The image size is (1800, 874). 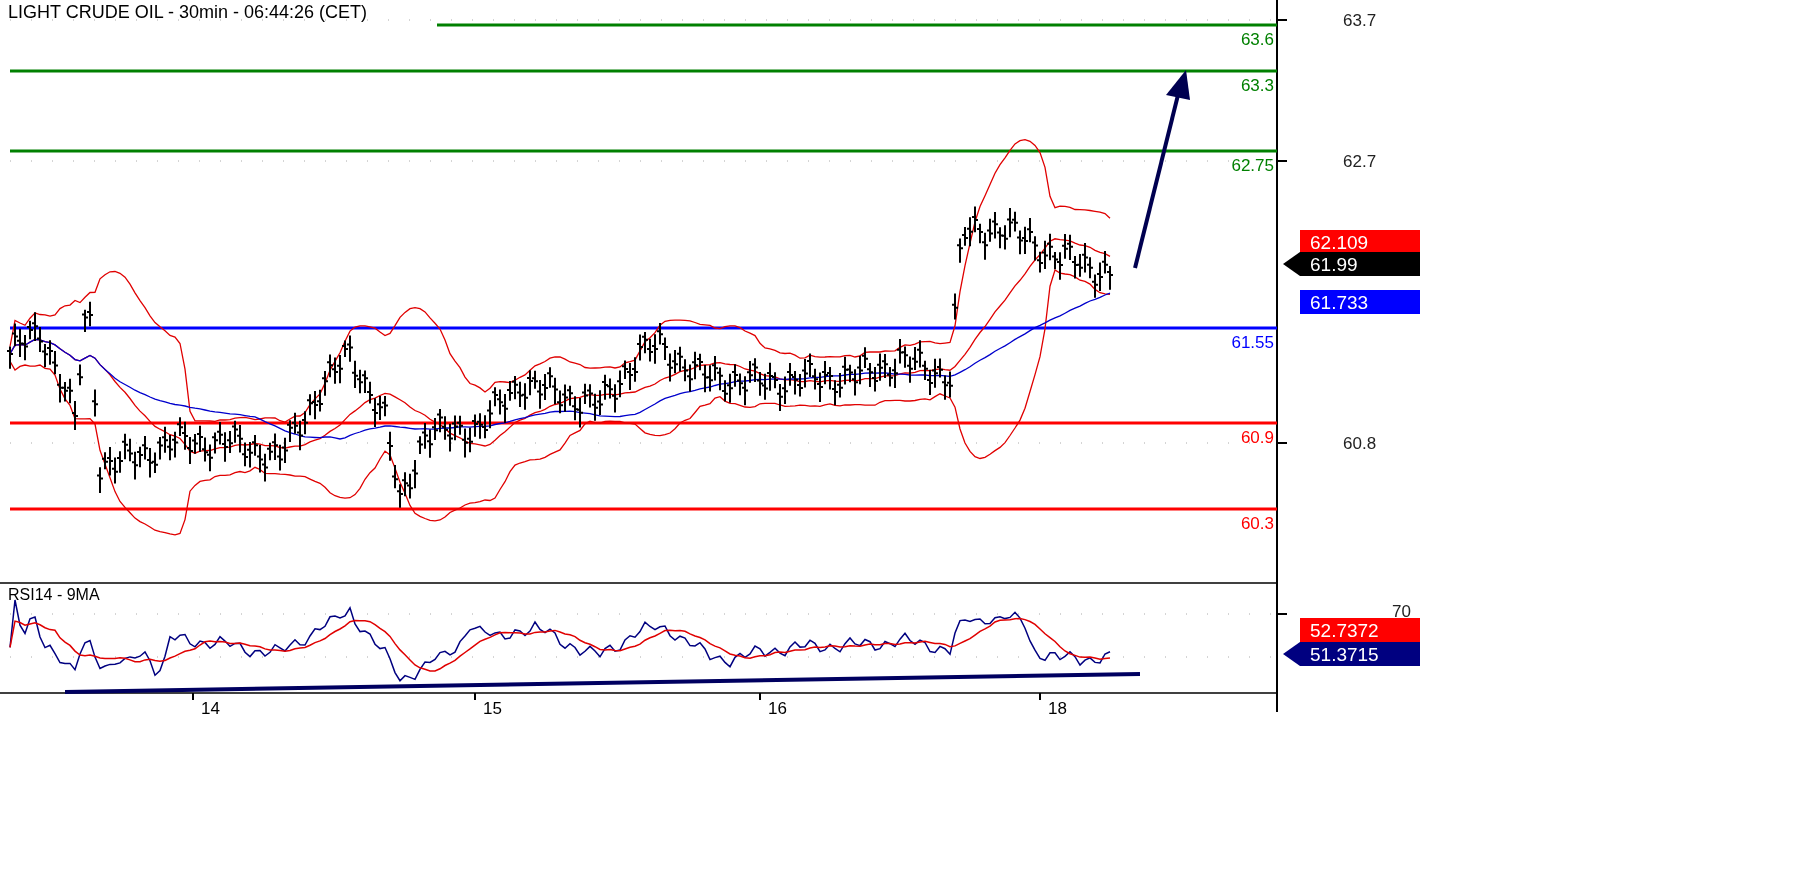 I want to click on price-tag: 62.109, so click(x=1360, y=242).